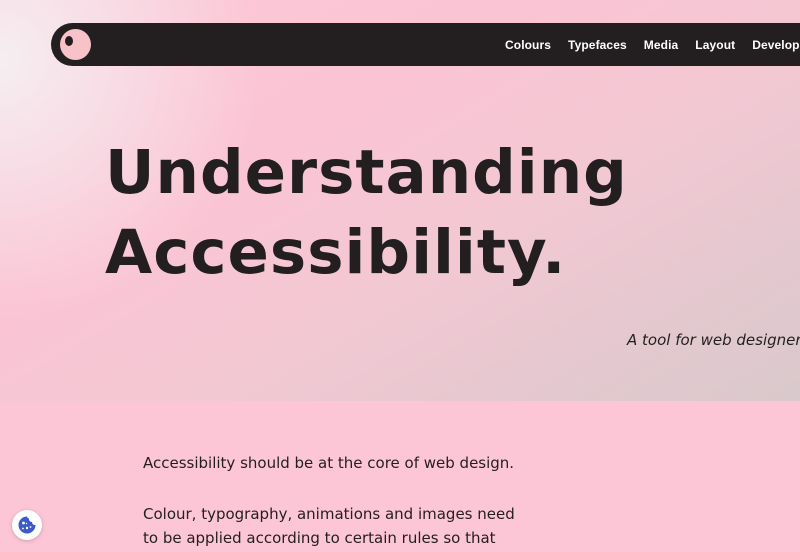 This screenshot has width=800, height=552. I want to click on cookie-settings-button, so click(27, 525).